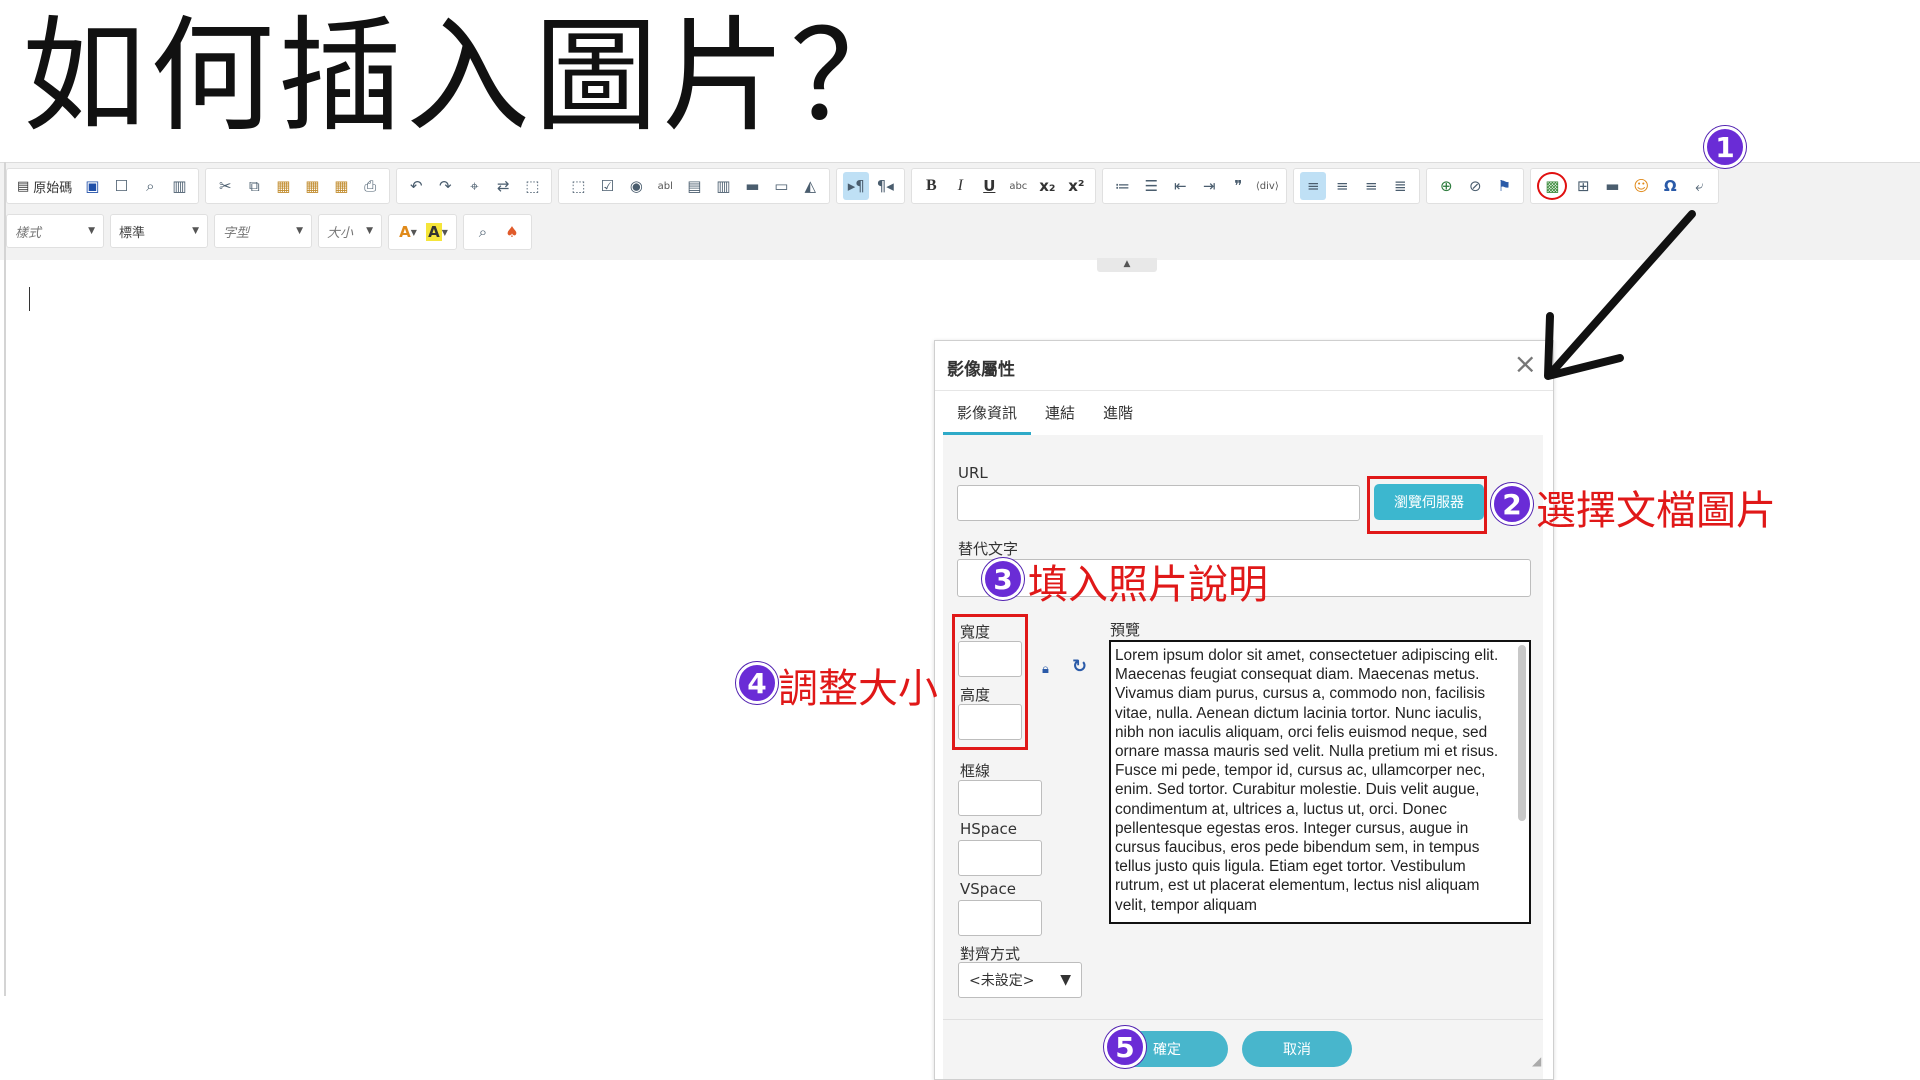 The width and height of the screenshot is (1920, 1080). I want to click on url-input, so click(1158, 503).